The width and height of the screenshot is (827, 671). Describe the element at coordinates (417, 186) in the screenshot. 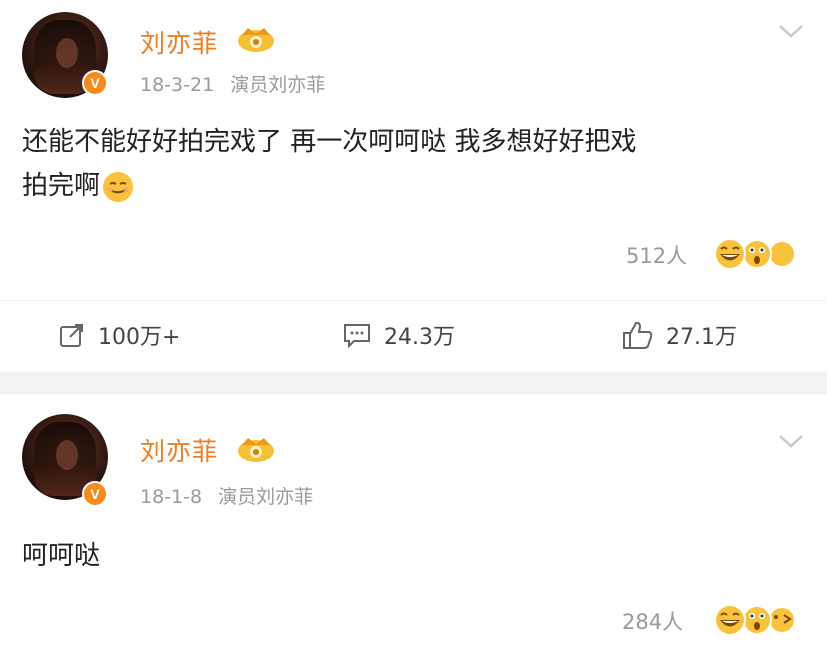

I see `post-text-line: 拍完啊` at that location.